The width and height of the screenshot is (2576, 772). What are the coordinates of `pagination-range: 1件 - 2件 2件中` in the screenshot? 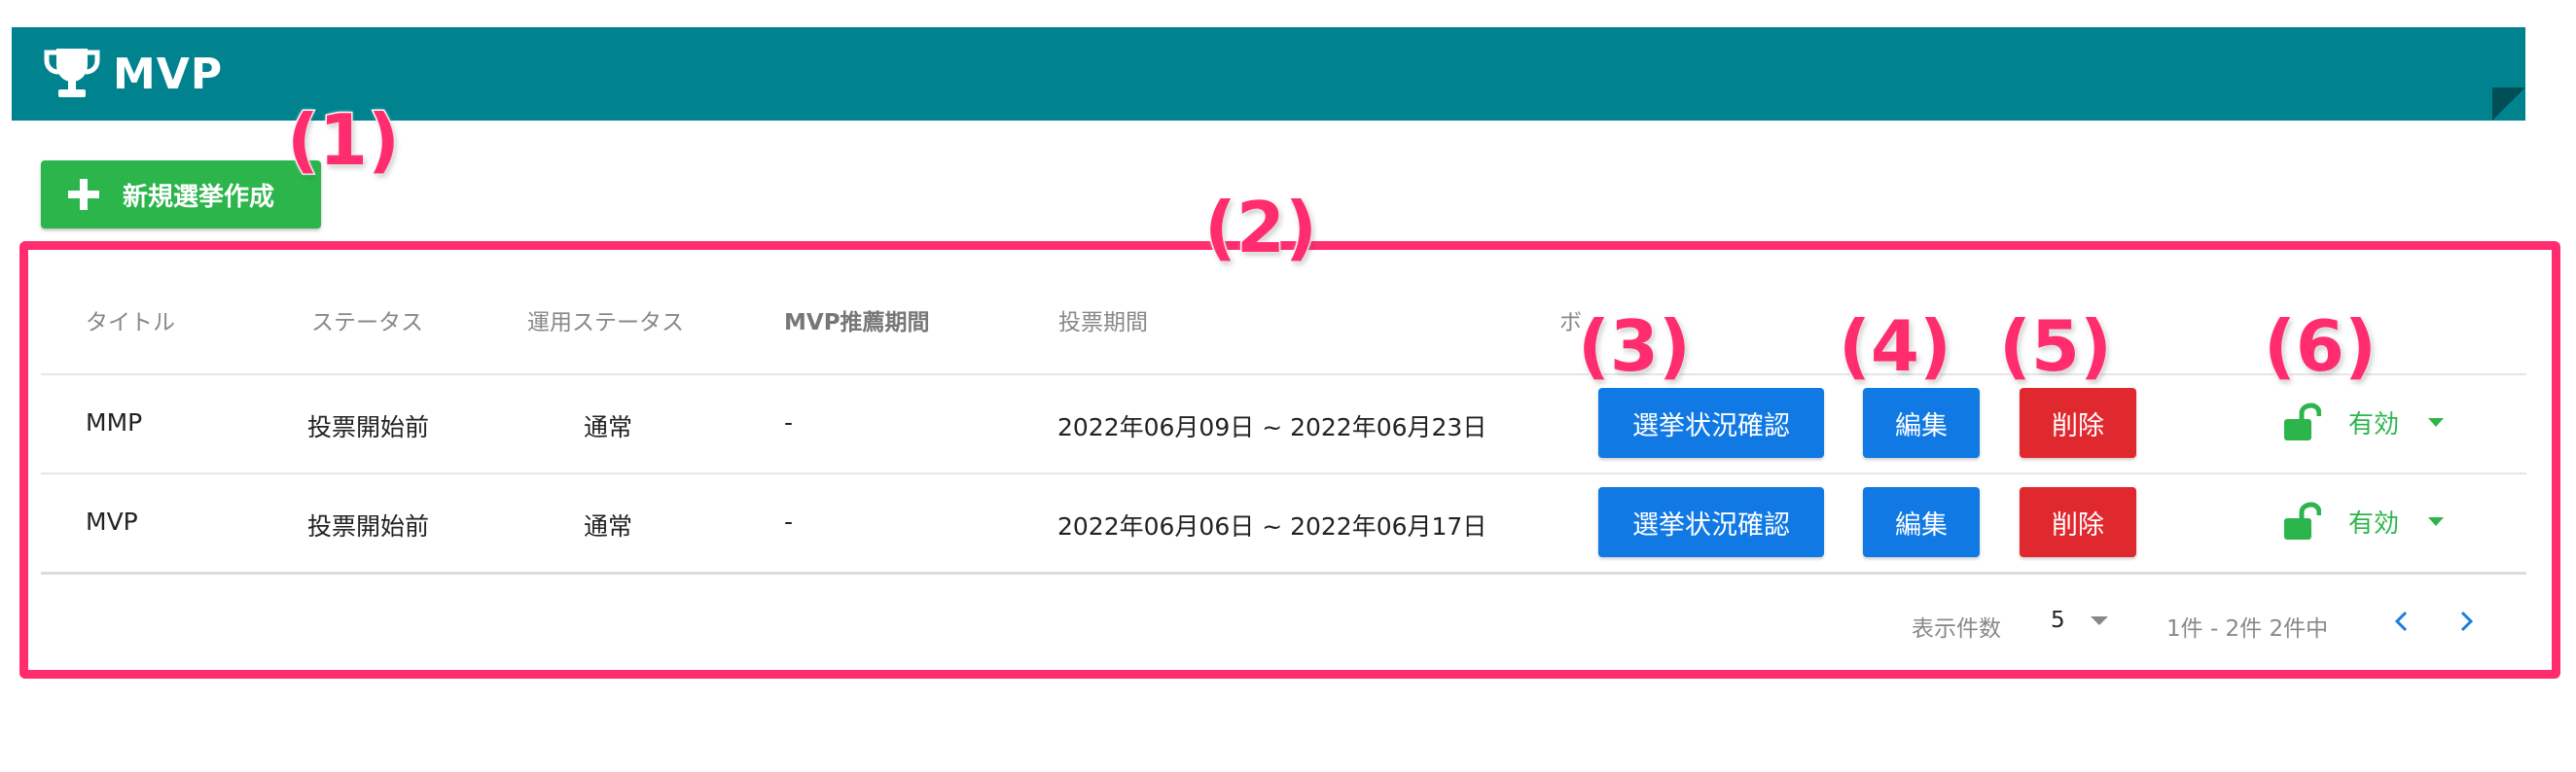 It's located at (2247, 629).